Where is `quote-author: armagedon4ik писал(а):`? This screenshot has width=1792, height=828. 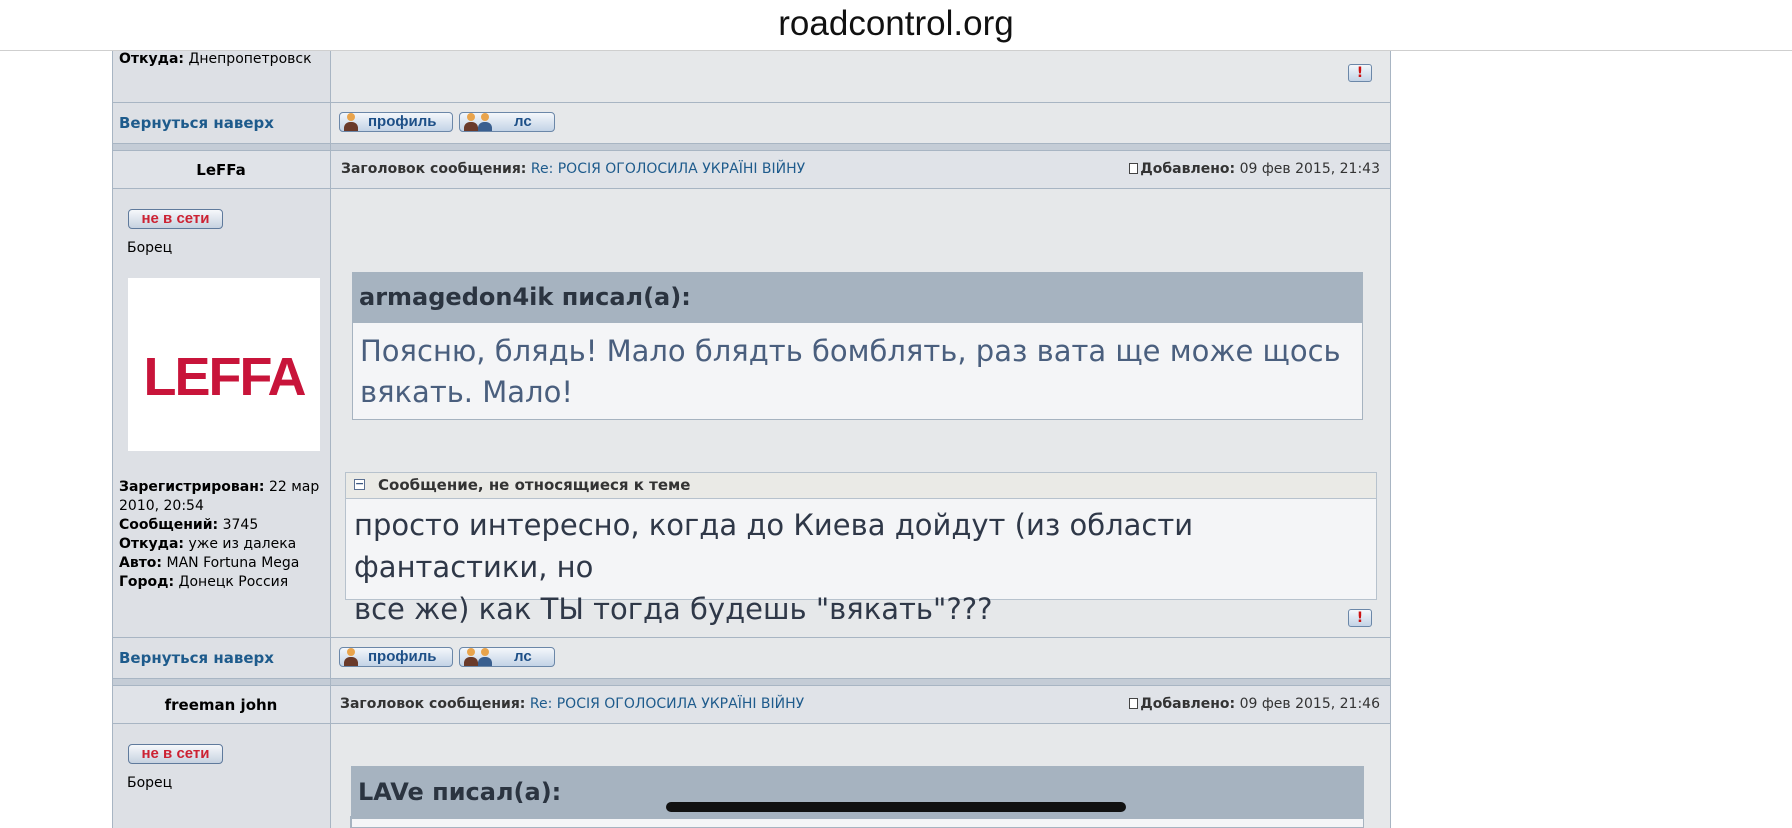
quote-author: armagedon4ik писал(а): is located at coordinates (857, 297).